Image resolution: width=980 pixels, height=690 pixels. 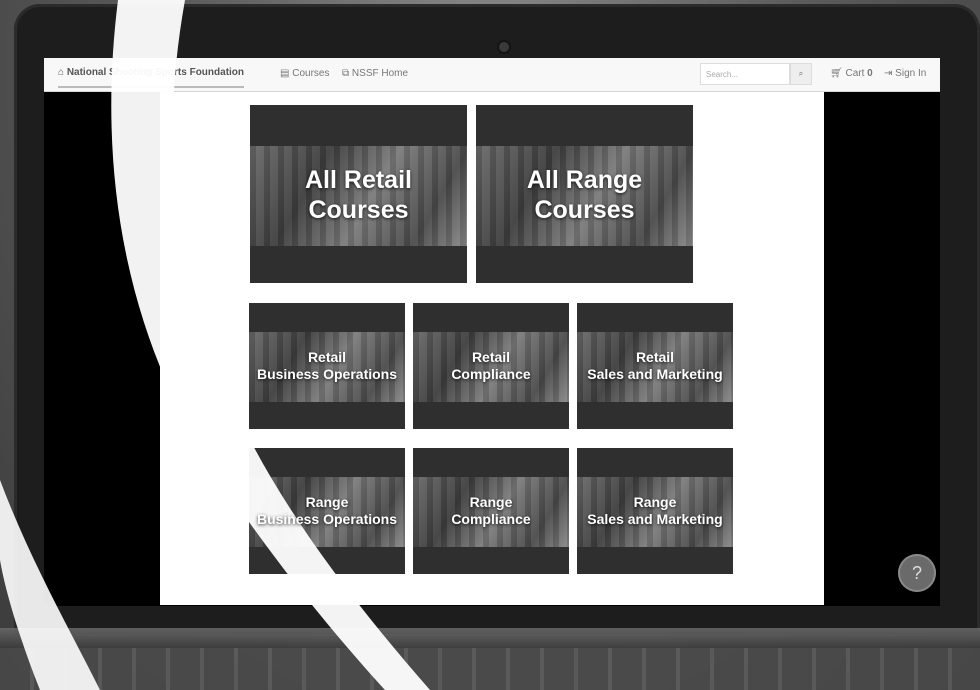 I want to click on tile-caption: Range Business Operations, so click(x=327, y=511).